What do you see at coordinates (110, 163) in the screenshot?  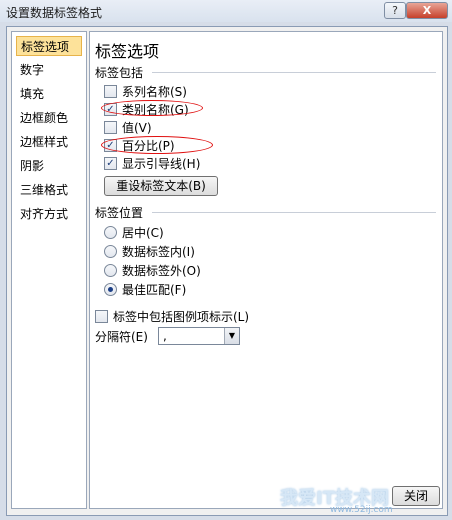 I see `checkbox-box: ✓` at bounding box center [110, 163].